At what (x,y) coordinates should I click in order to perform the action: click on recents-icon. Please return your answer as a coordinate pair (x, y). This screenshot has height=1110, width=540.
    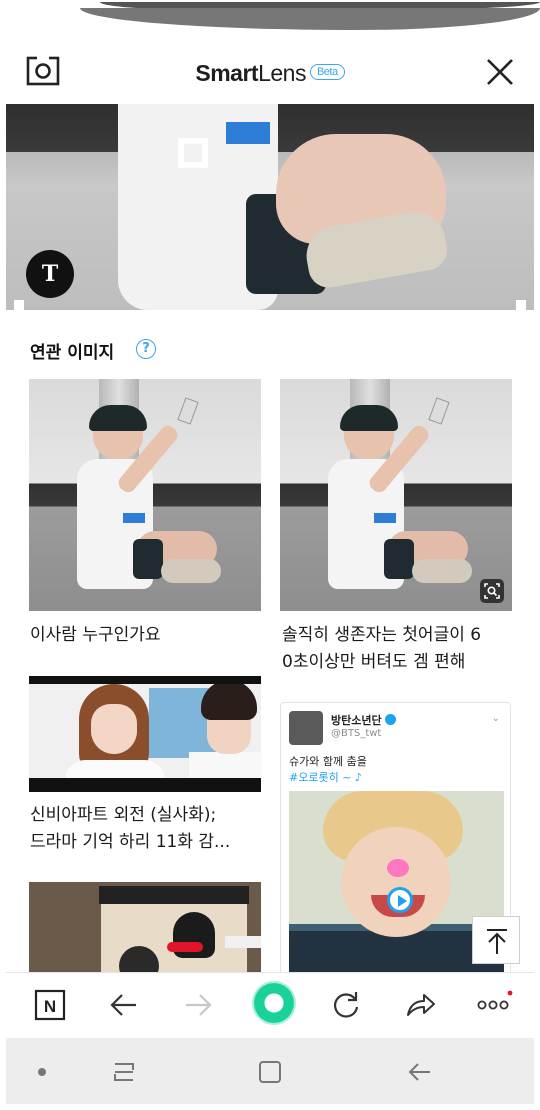
    Looking at the image, I should click on (124, 1072).